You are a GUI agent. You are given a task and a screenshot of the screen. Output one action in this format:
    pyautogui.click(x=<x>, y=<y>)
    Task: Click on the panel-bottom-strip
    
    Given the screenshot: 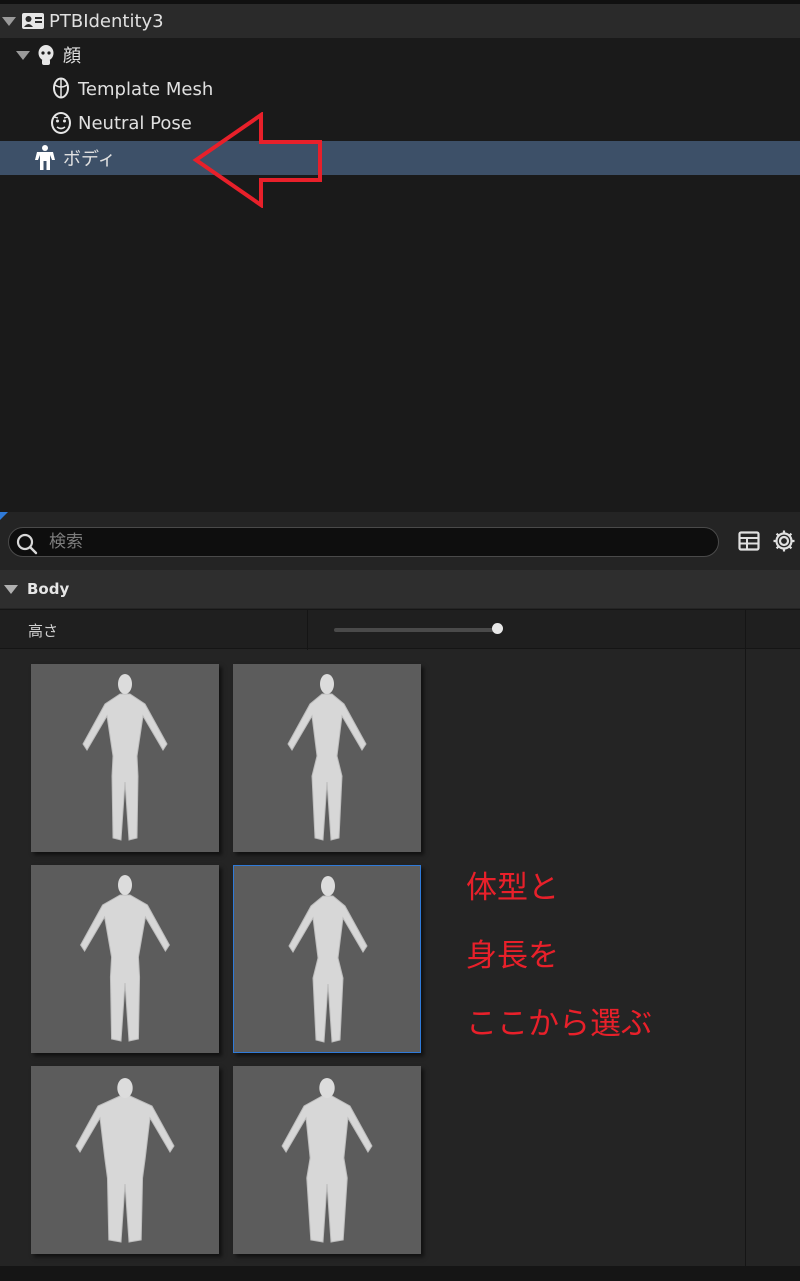 What is the action you would take?
    pyautogui.click(x=400, y=1273)
    